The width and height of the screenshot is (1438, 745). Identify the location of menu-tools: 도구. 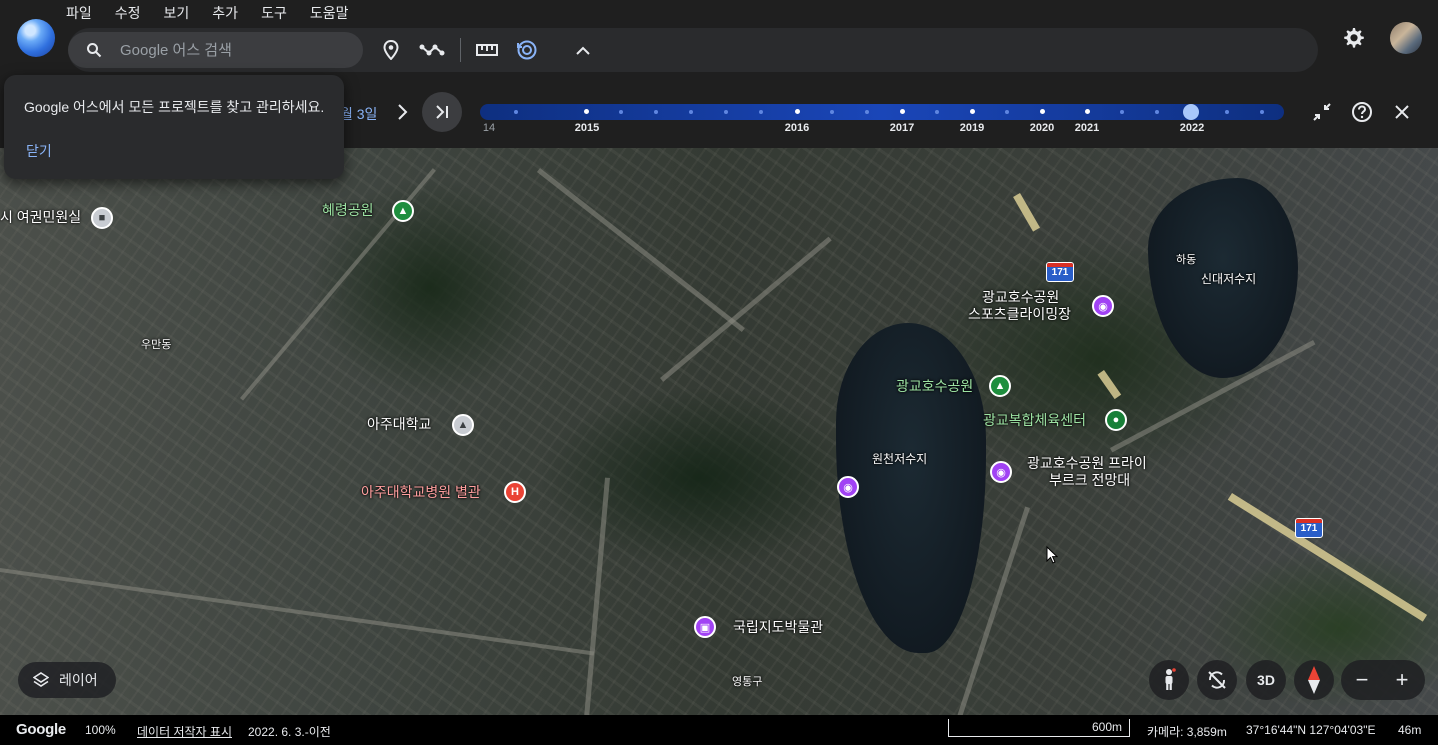
(279, 13).